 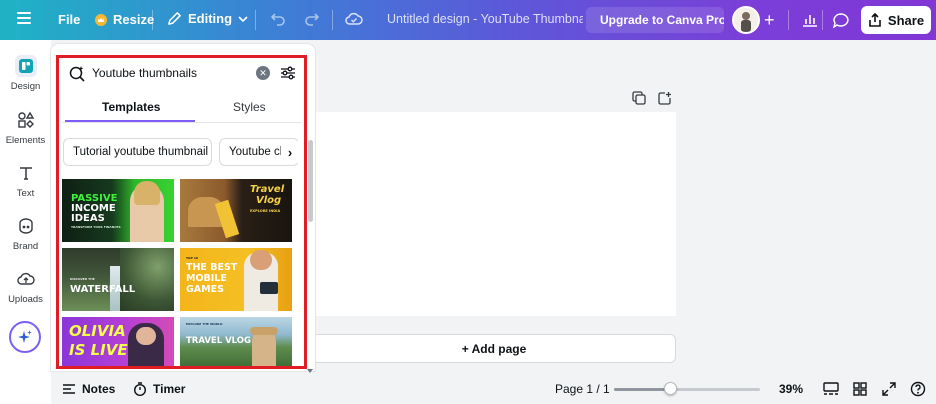 I want to click on expand-icon, so click(x=889, y=389).